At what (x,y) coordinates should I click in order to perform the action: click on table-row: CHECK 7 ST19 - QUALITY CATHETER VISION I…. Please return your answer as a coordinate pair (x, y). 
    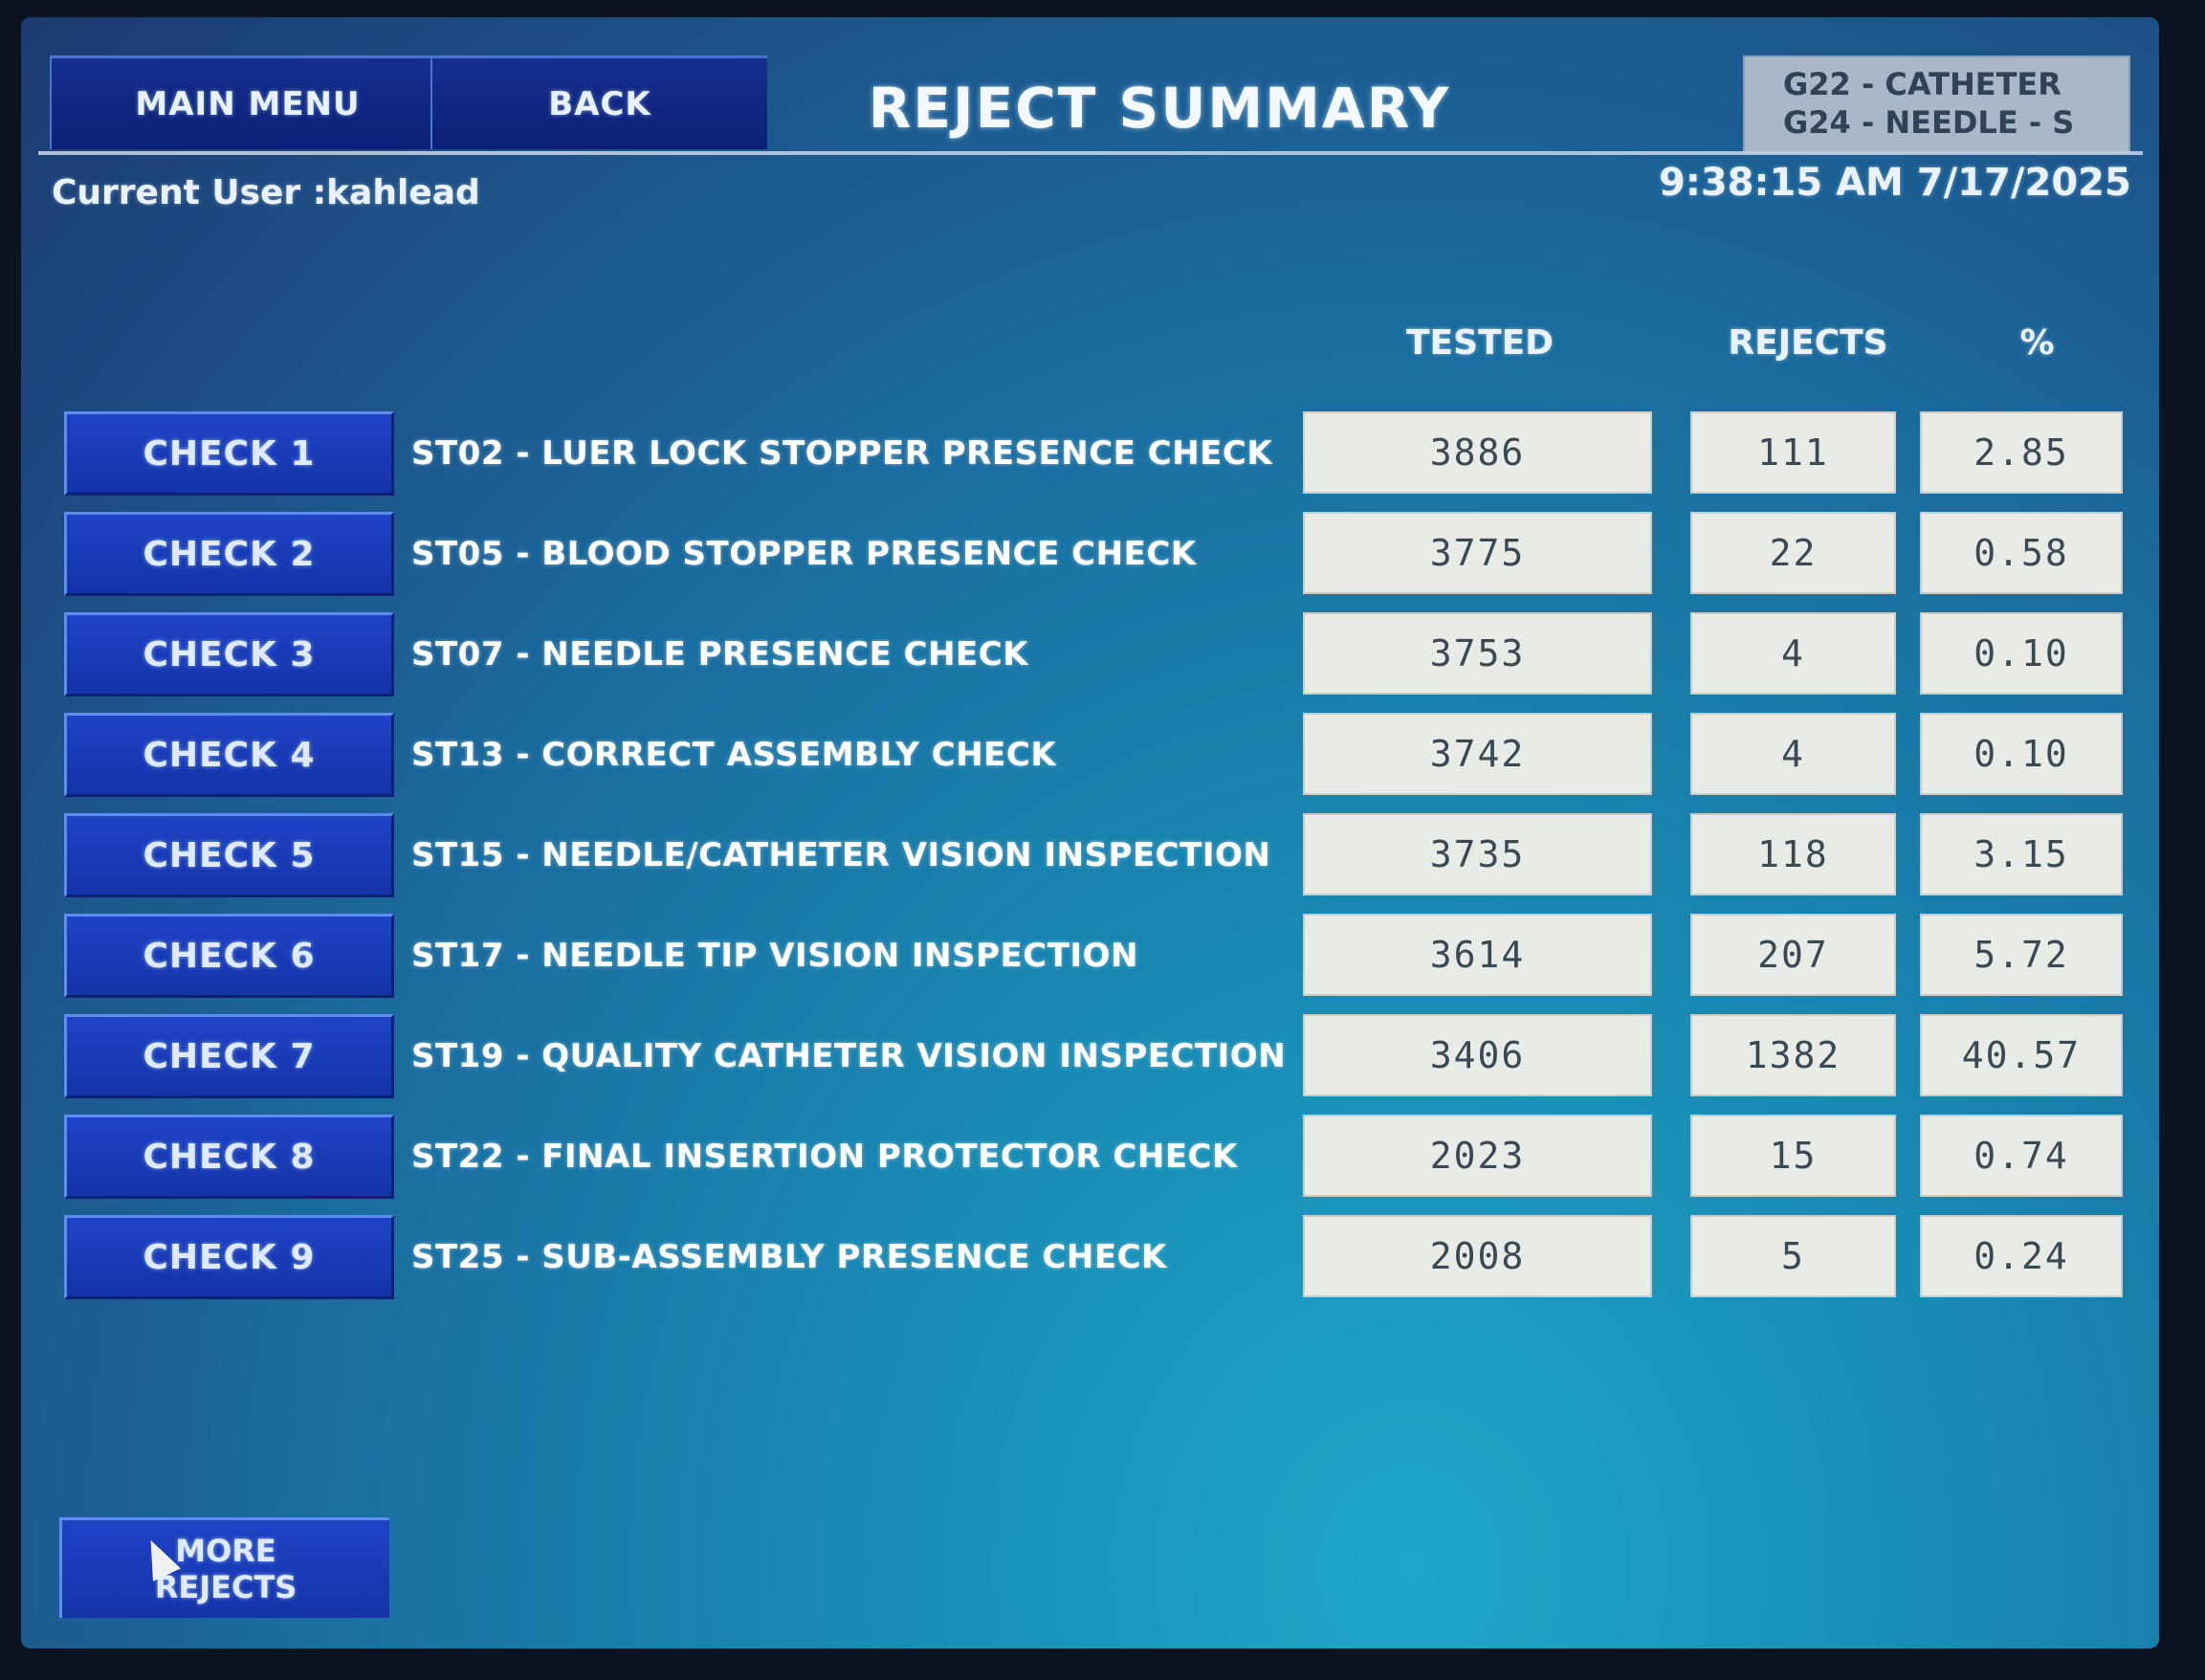
    Looking at the image, I should click on (1090, 1057).